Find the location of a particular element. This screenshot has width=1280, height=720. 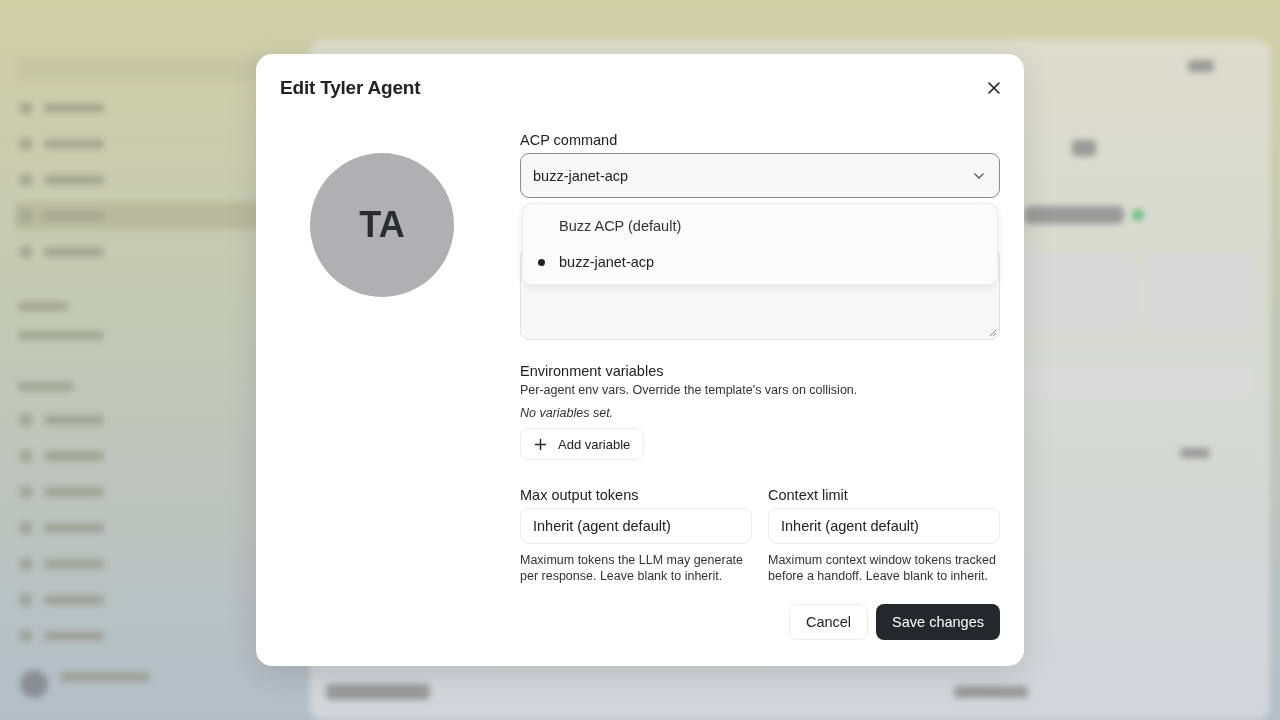

command-select: buzz-janet-acp is located at coordinates (760, 175).